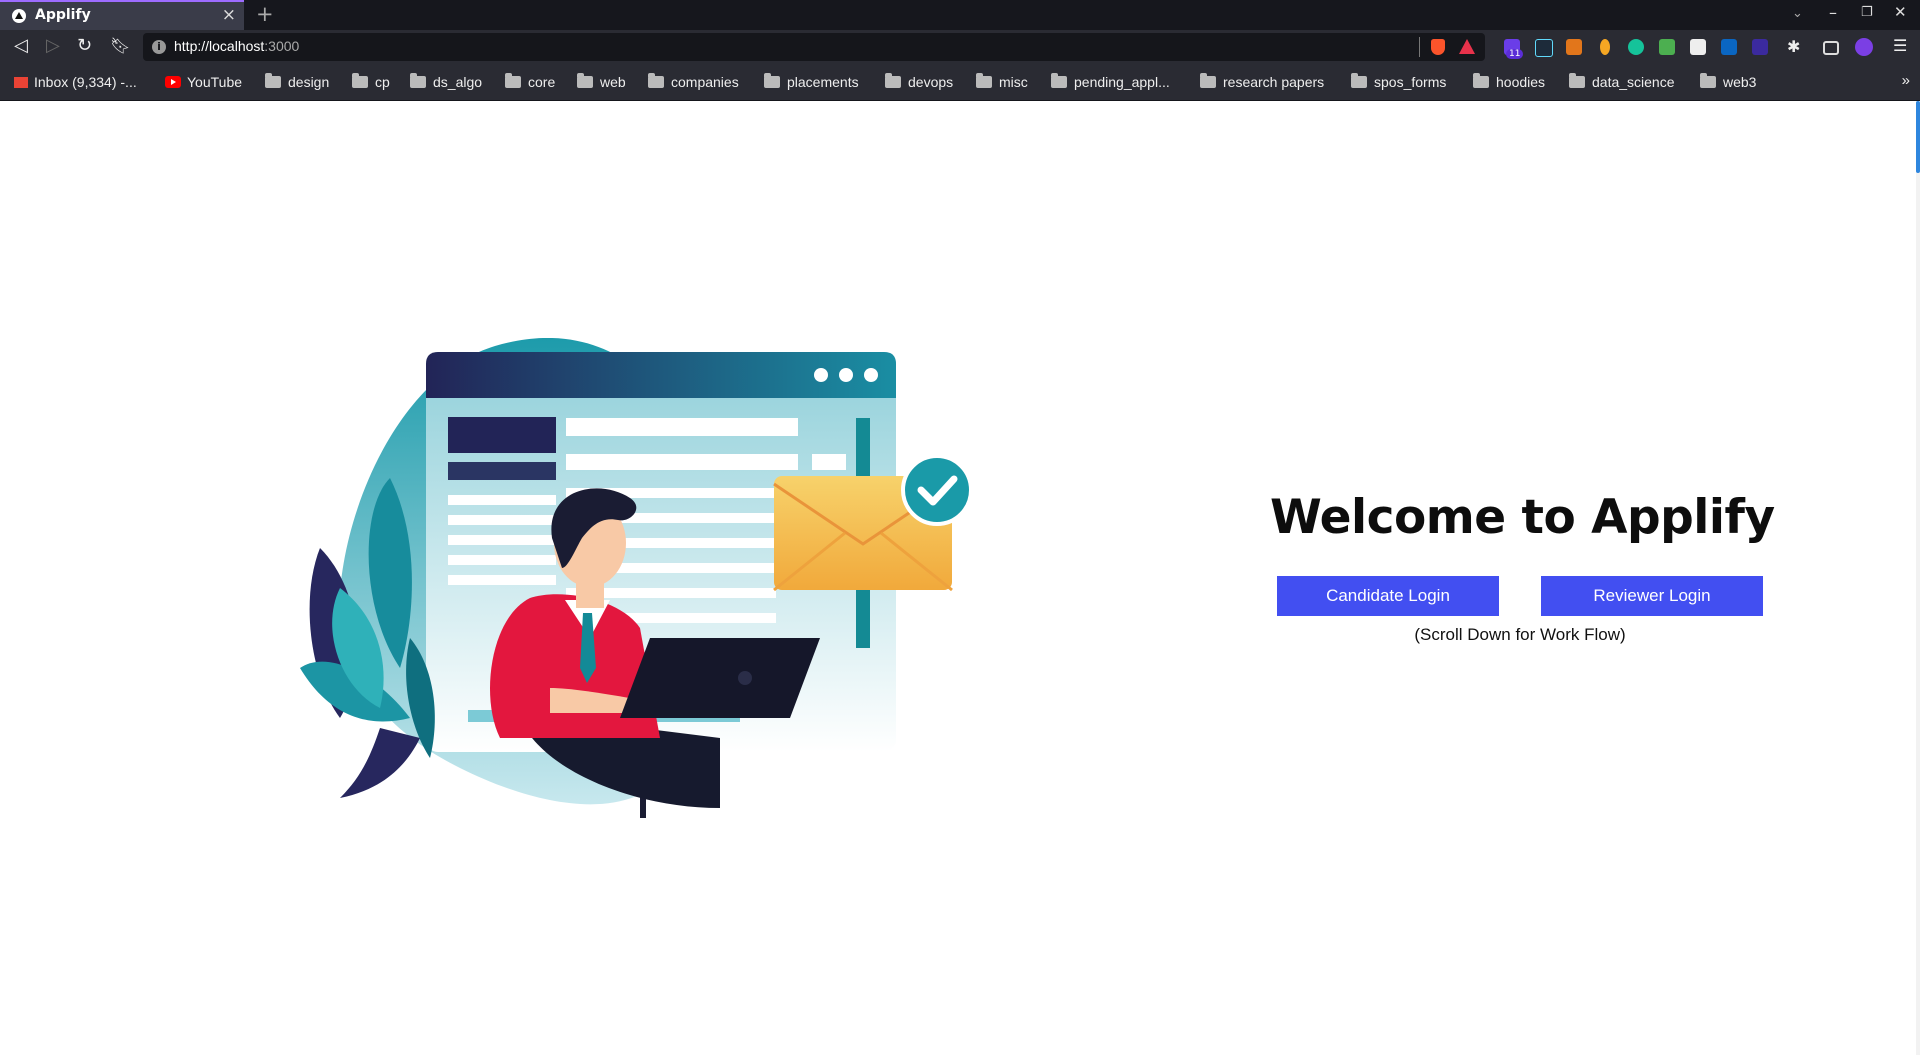 The width and height of the screenshot is (1920, 1055). Describe the element at coordinates (1918, 578) in the screenshot. I see `scrollbar-track` at that location.